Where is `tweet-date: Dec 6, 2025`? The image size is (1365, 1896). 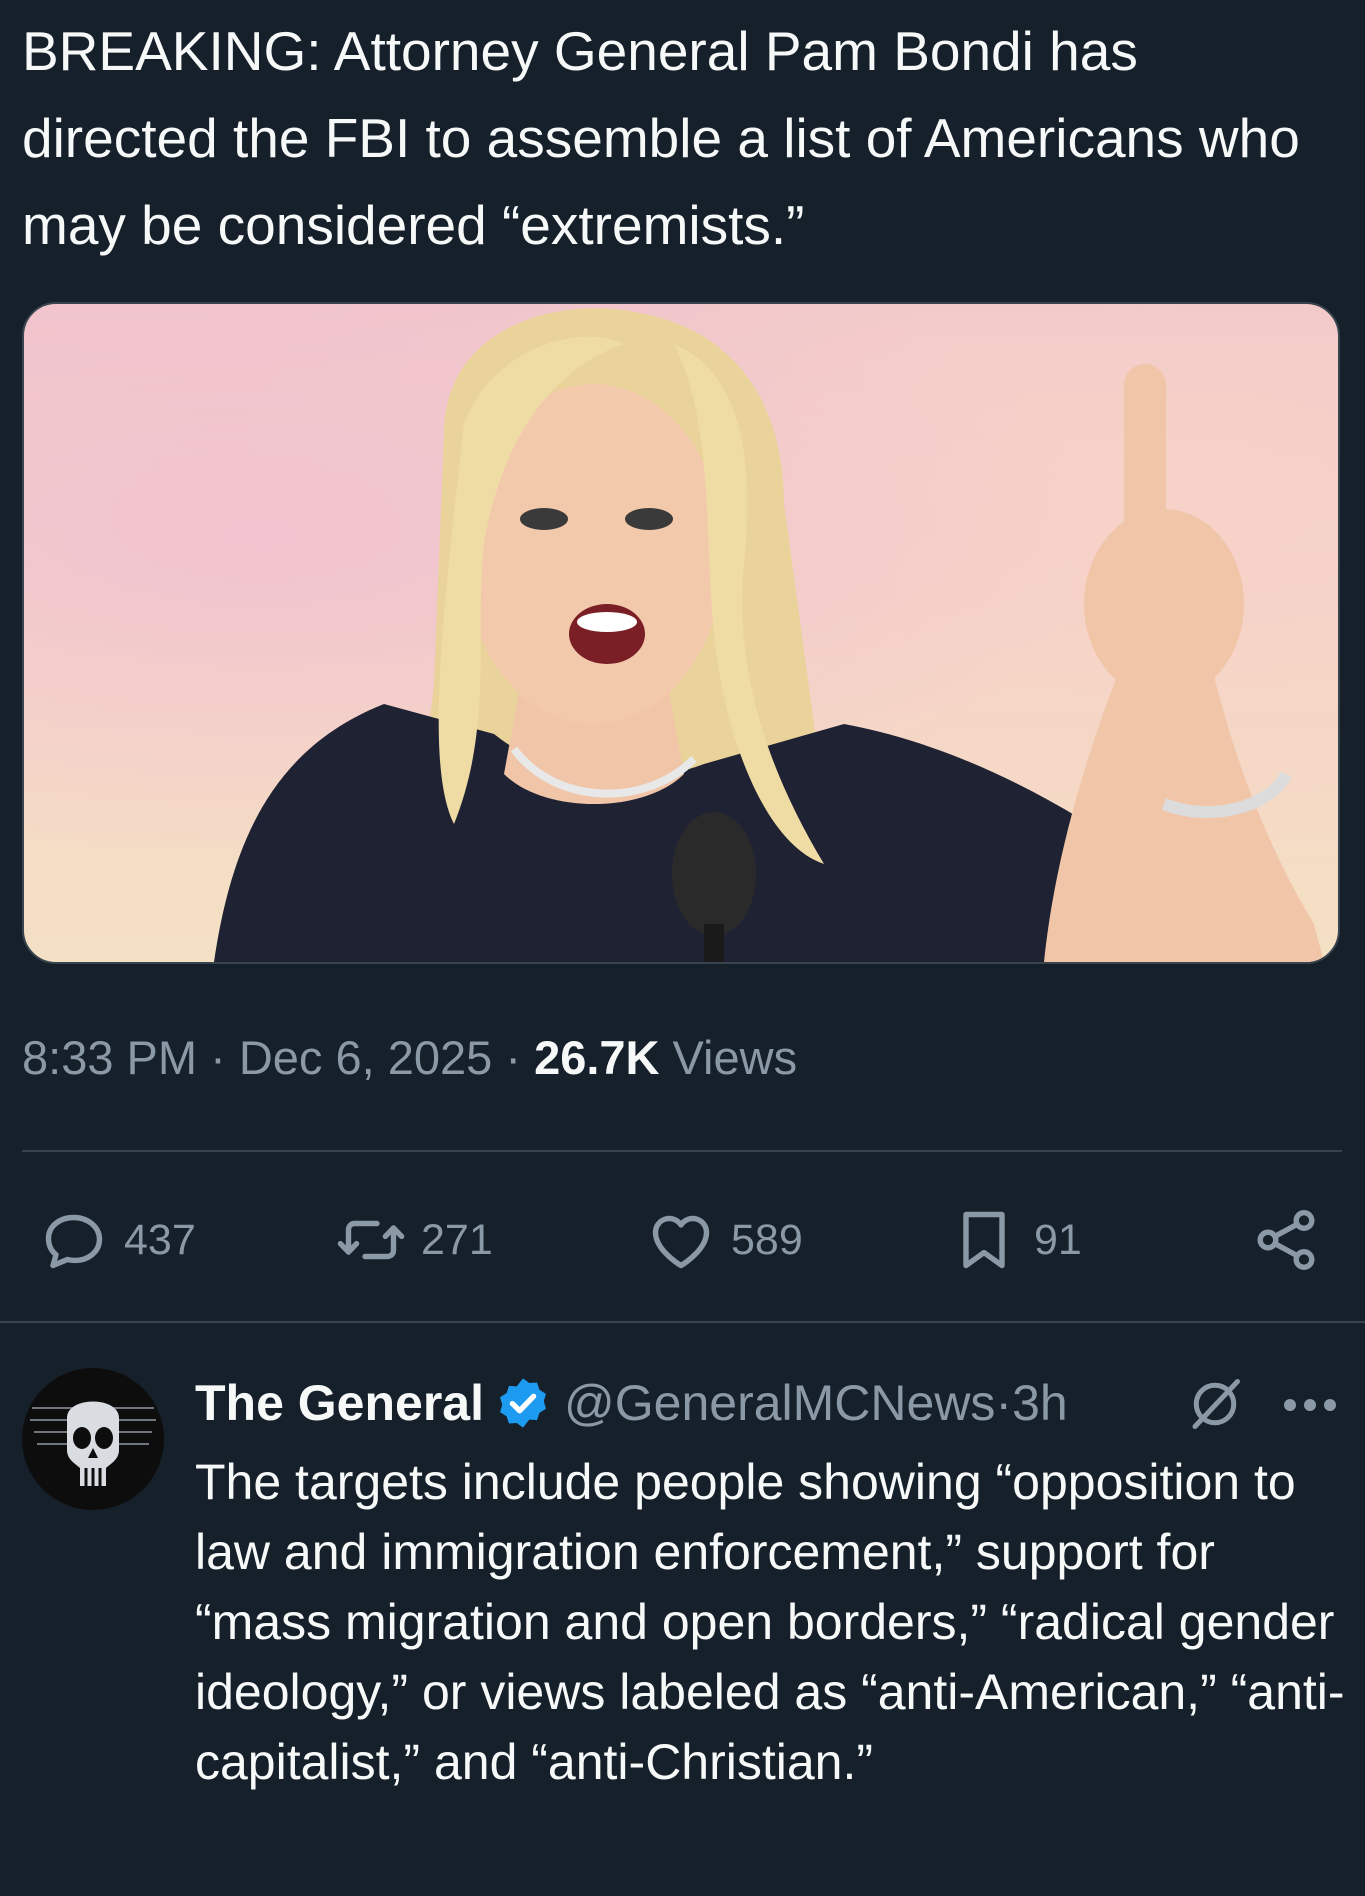 tweet-date: Dec 6, 2025 is located at coordinates (365, 1057).